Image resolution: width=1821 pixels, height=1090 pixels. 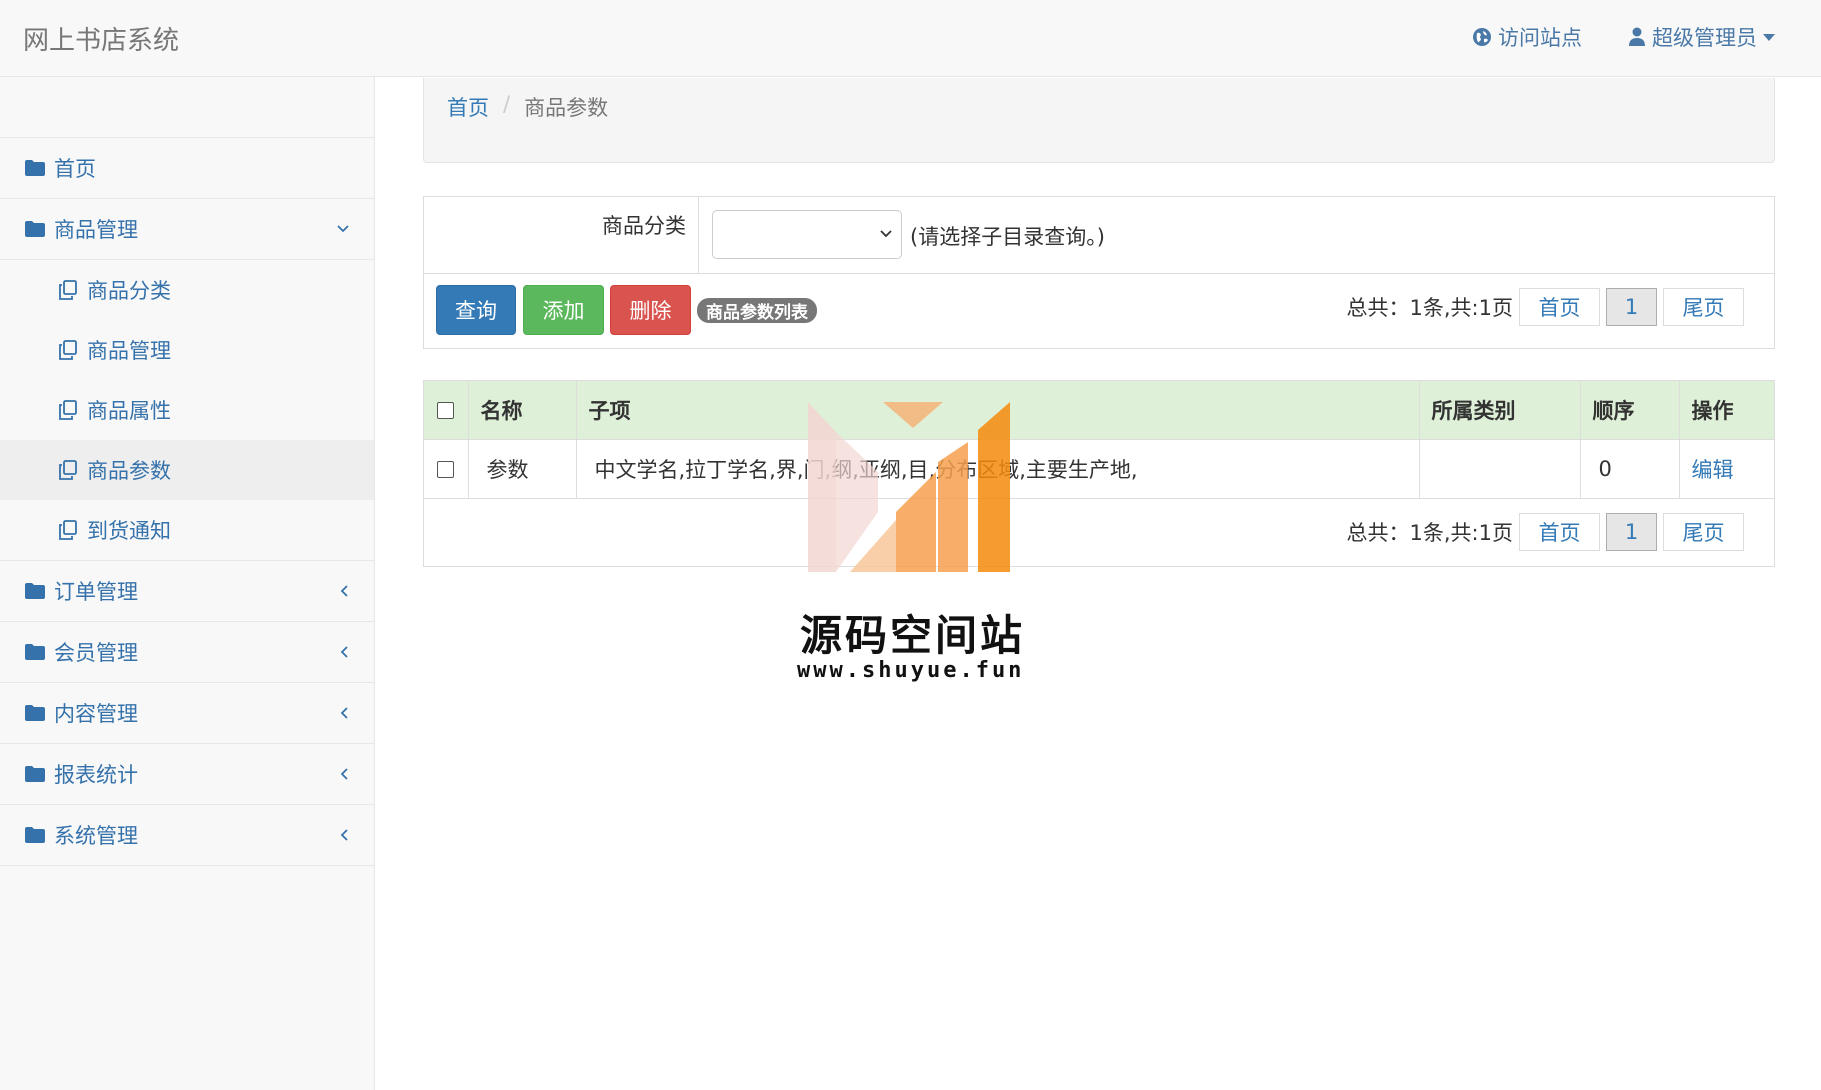 What do you see at coordinates (1500, 410) in the screenshot?
I see `header-category: 所属类别` at bounding box center [1500, 410].